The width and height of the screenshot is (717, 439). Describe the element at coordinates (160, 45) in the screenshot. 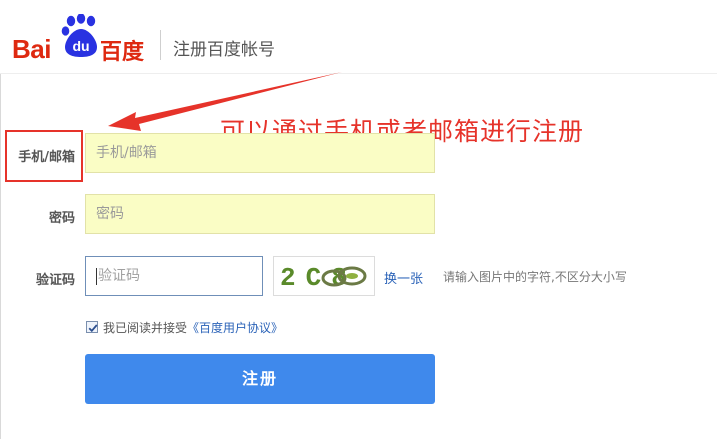

I see `header-divider` at that location.